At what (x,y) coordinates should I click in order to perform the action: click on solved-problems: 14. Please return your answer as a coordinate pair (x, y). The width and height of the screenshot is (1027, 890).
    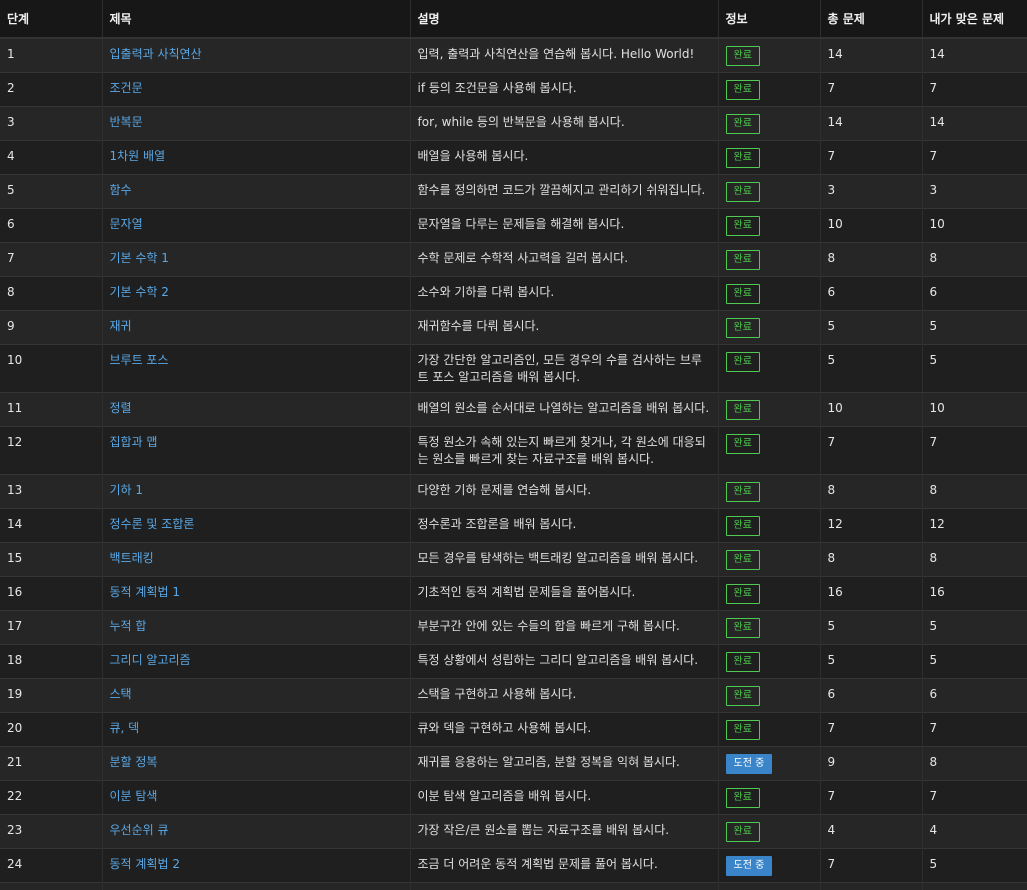
    Looking at the image, I should click on (974, 55).